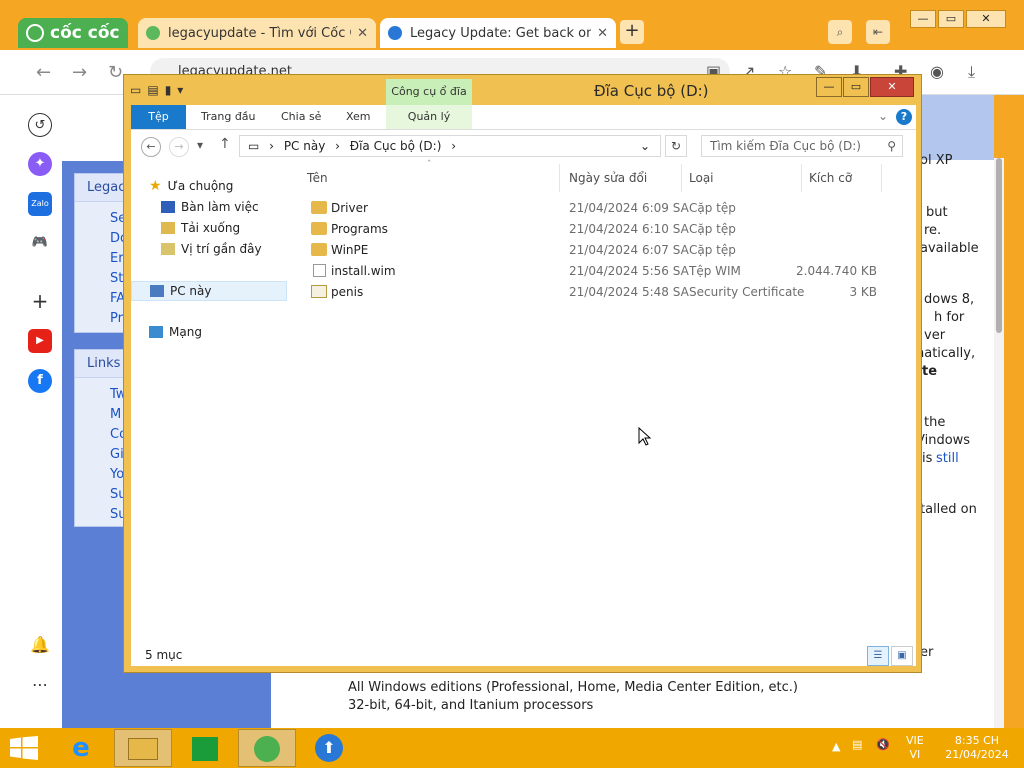 The width and height of the screenshot is (1024, 768). I want to click on history-icon: ↺, so click(40, 125).